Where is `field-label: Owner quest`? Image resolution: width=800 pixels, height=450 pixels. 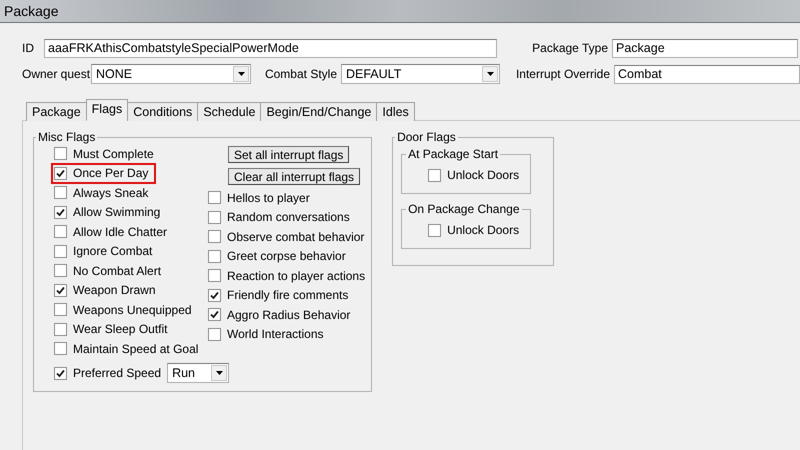 field-label: Owner quest is located at coordinates (56, 74).